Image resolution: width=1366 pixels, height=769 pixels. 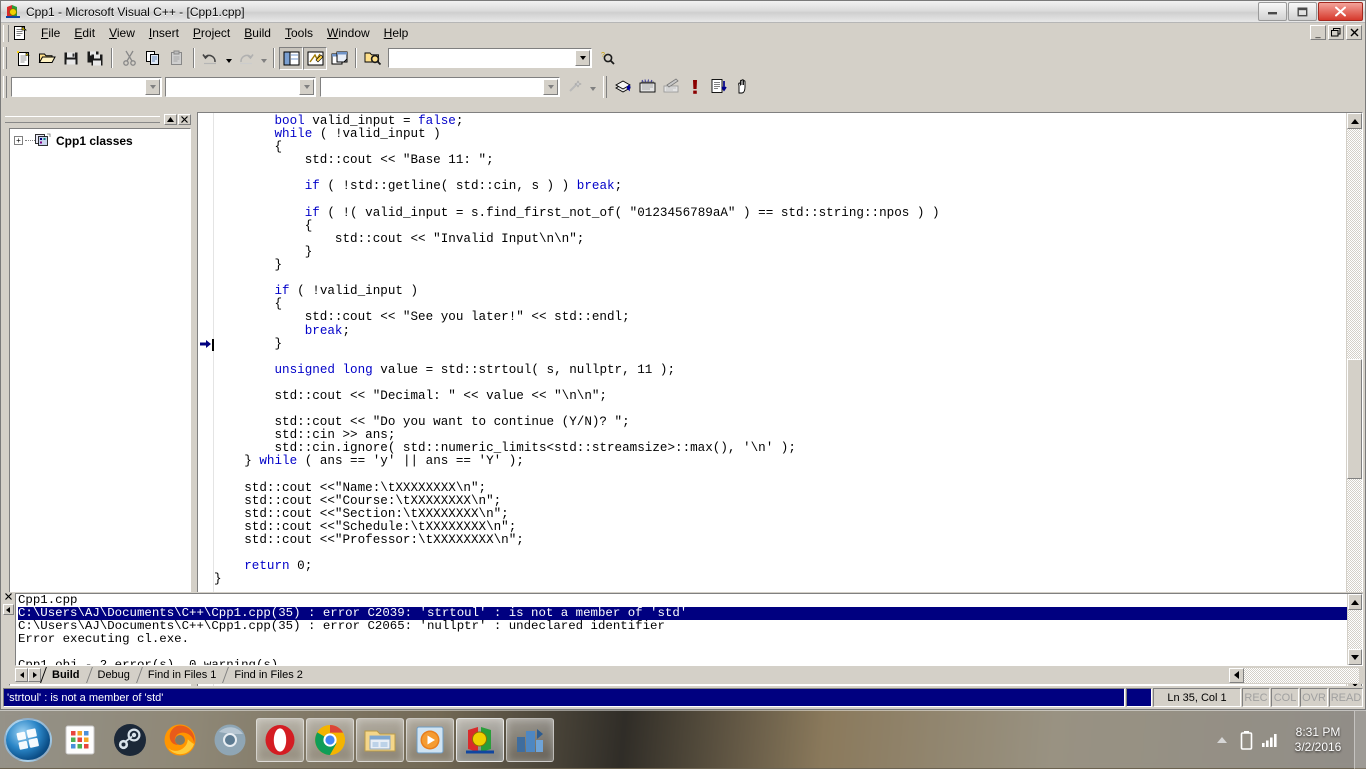 I want to click on undo-dropdown-arrow, so click(x=228, y=58).